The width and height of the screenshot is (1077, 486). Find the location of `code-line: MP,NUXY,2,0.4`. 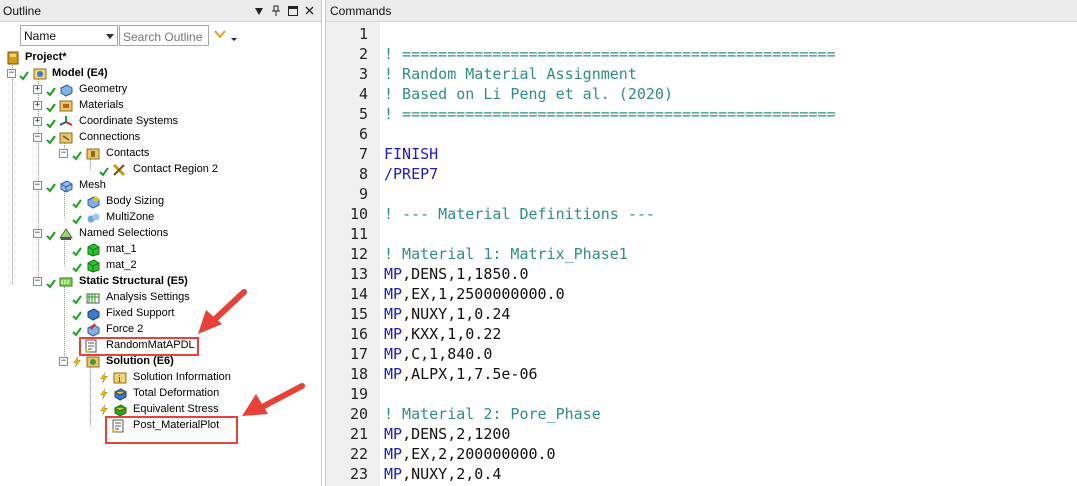

code-line: MP,NUXY,2,0.4 is located at coordinates (442, 474).